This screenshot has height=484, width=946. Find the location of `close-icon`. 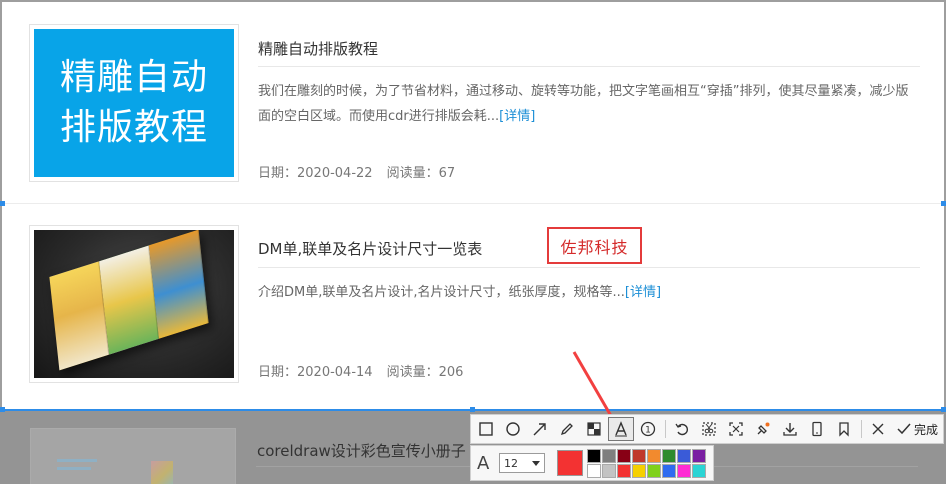

close-icon is located at coordinates (878, 429).